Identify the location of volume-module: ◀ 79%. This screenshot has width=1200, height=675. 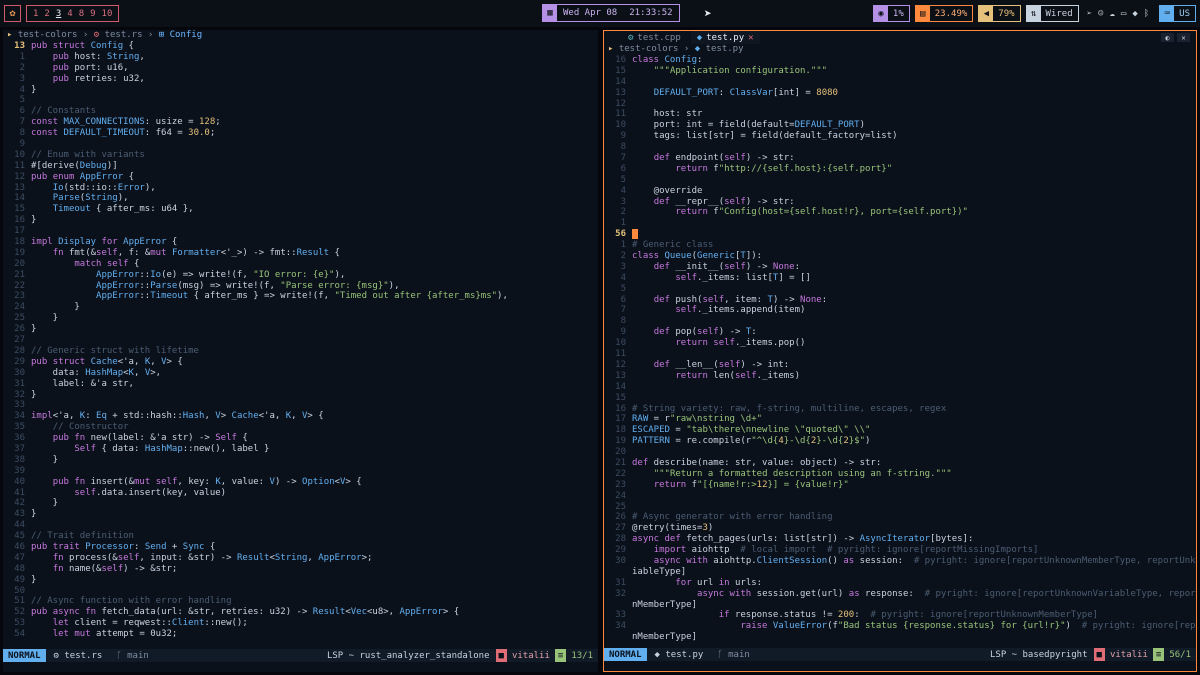
(999, 13).